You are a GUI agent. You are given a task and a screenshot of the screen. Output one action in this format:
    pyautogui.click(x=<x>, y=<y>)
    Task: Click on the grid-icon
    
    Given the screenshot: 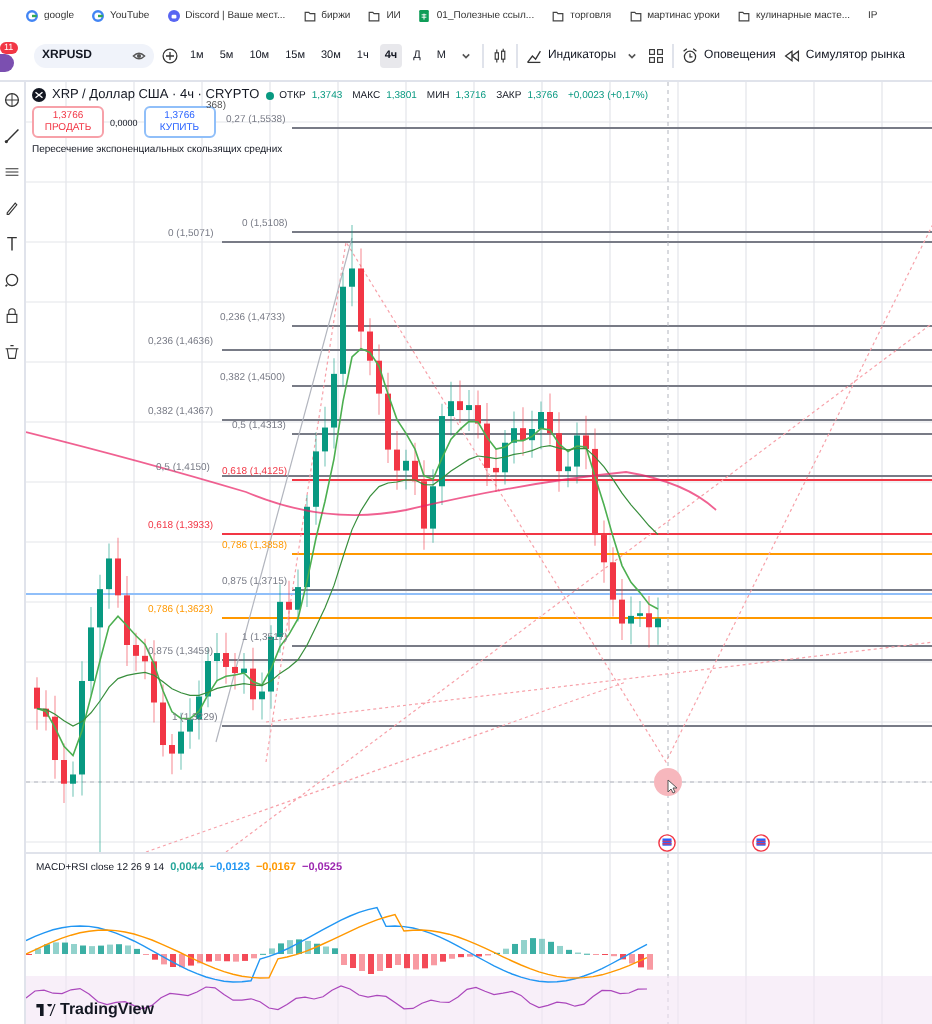 What is the action you would take?
    pyautogui.click(x=656, y=56)
    